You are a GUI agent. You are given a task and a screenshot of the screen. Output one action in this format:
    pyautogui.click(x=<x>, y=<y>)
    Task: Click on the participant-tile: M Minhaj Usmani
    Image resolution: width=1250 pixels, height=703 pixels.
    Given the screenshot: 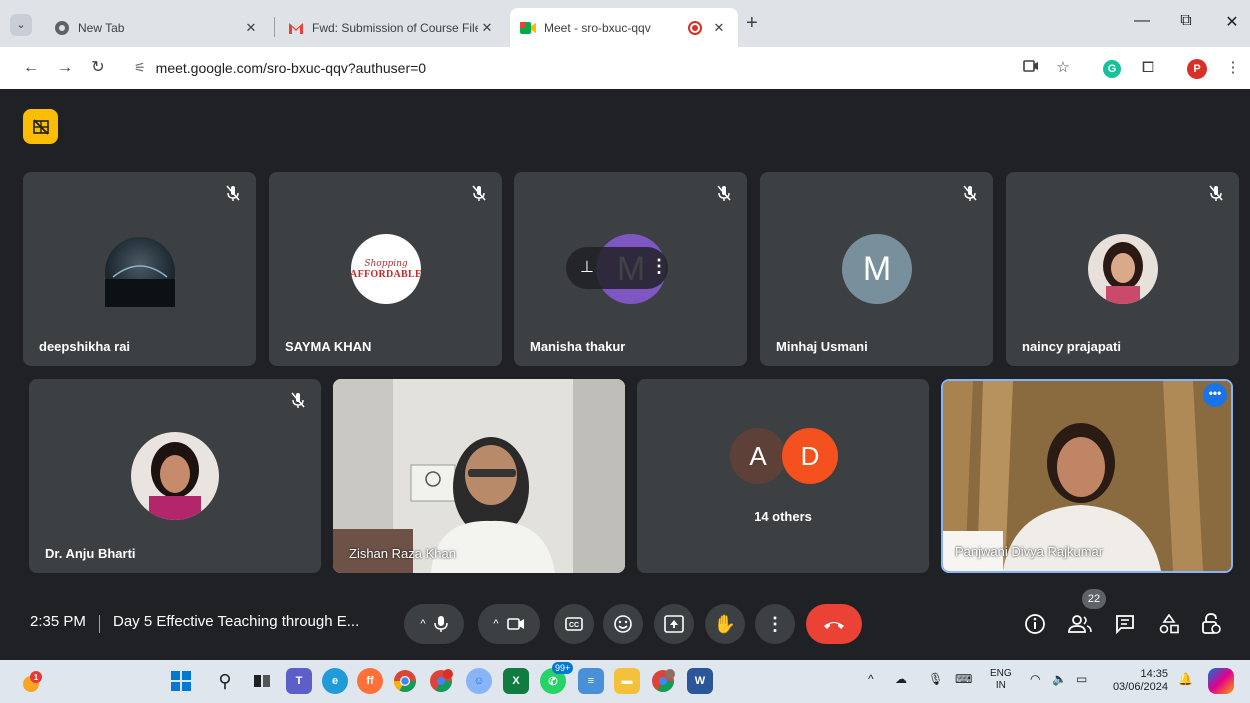 What is the action you would take?
    pyautogui.click(x=876, y=269)
    